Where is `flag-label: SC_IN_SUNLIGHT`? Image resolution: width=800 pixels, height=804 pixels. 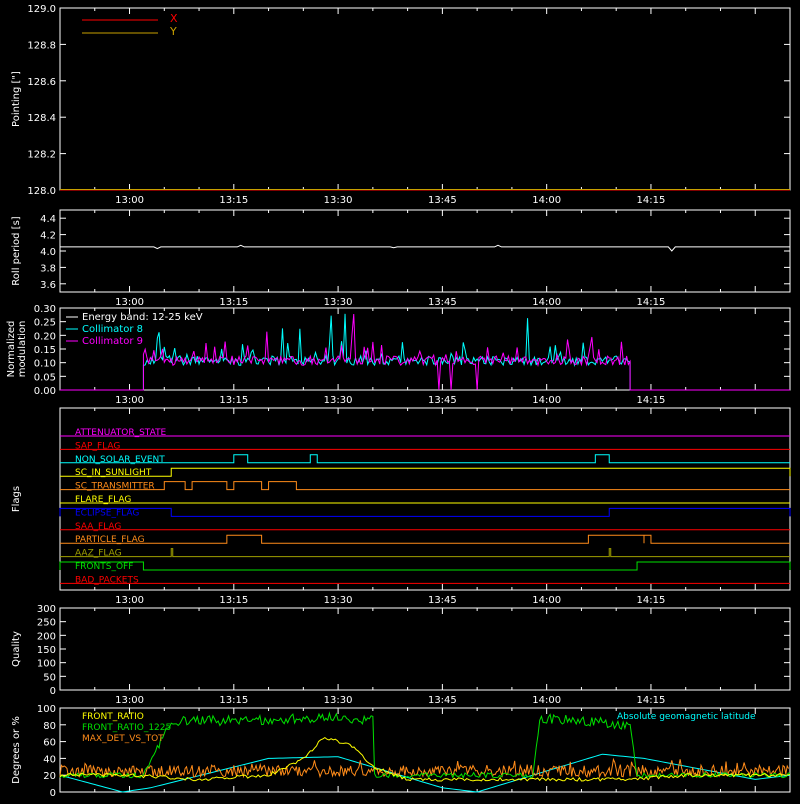 flag-label: SC_IN_SUNLIGHT is located at coordinates (113, 473).